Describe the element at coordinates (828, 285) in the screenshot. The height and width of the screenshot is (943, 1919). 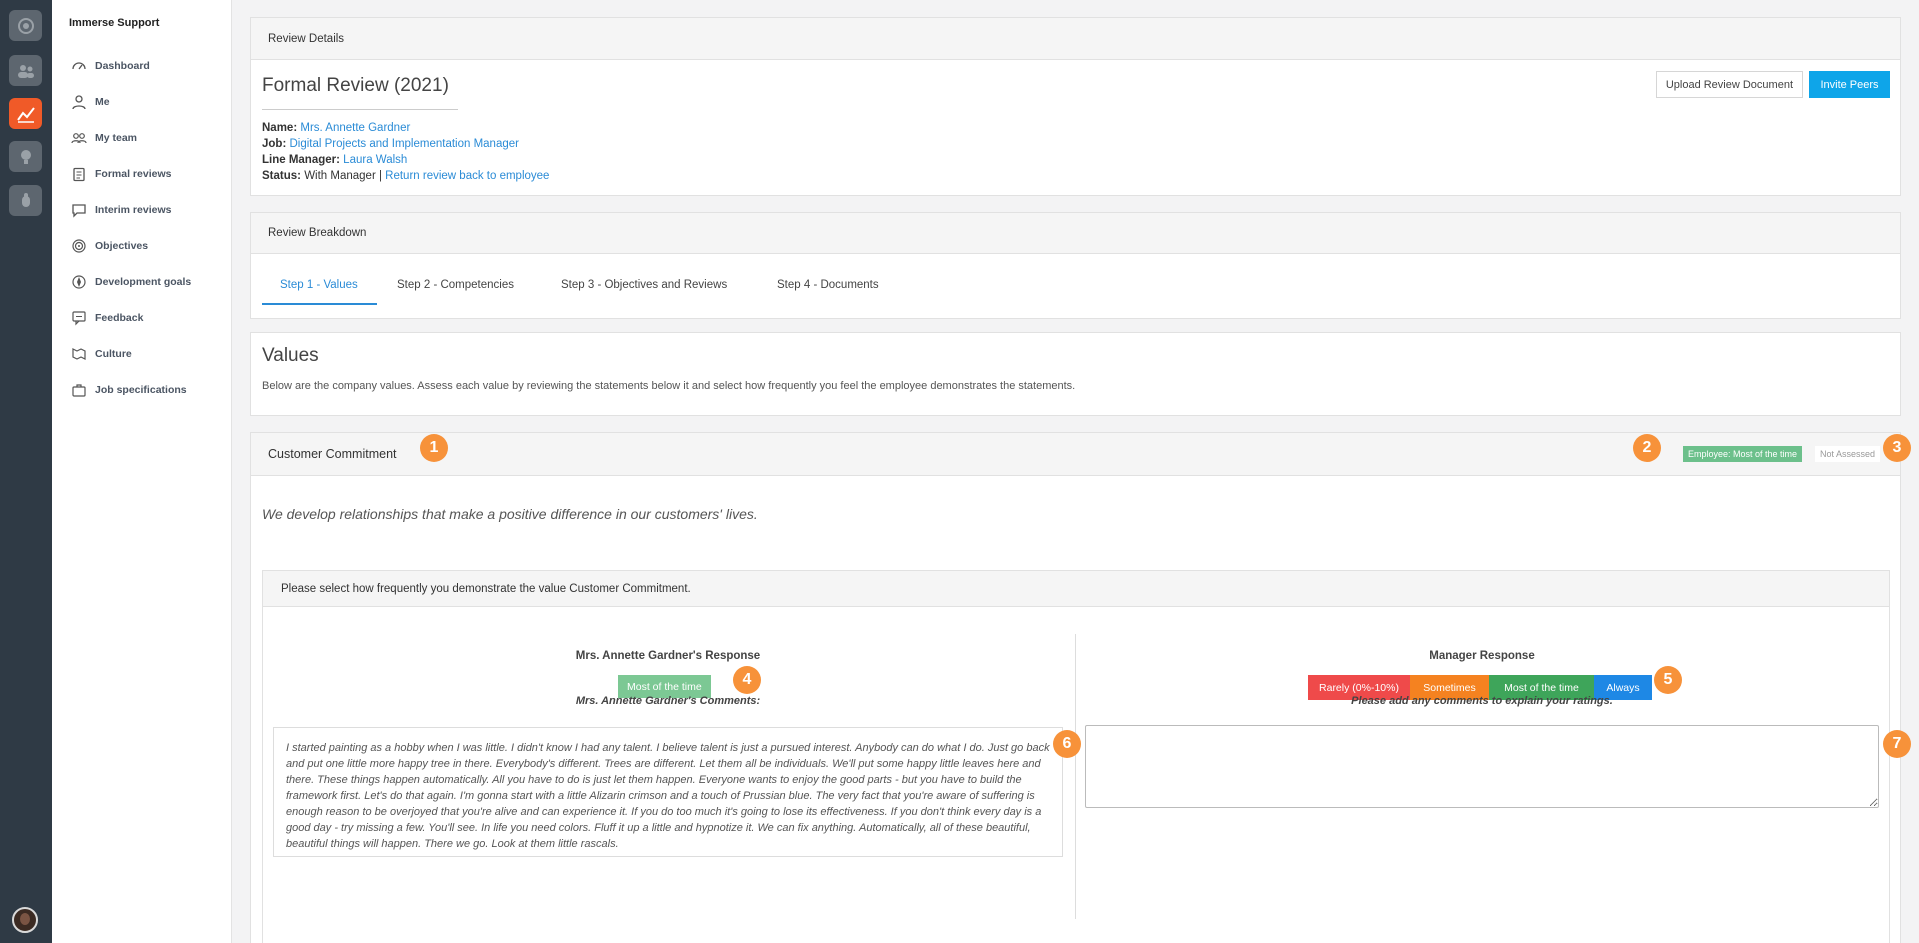
I see `tab-step-4-documents: Step 4 - Documents` at that location.